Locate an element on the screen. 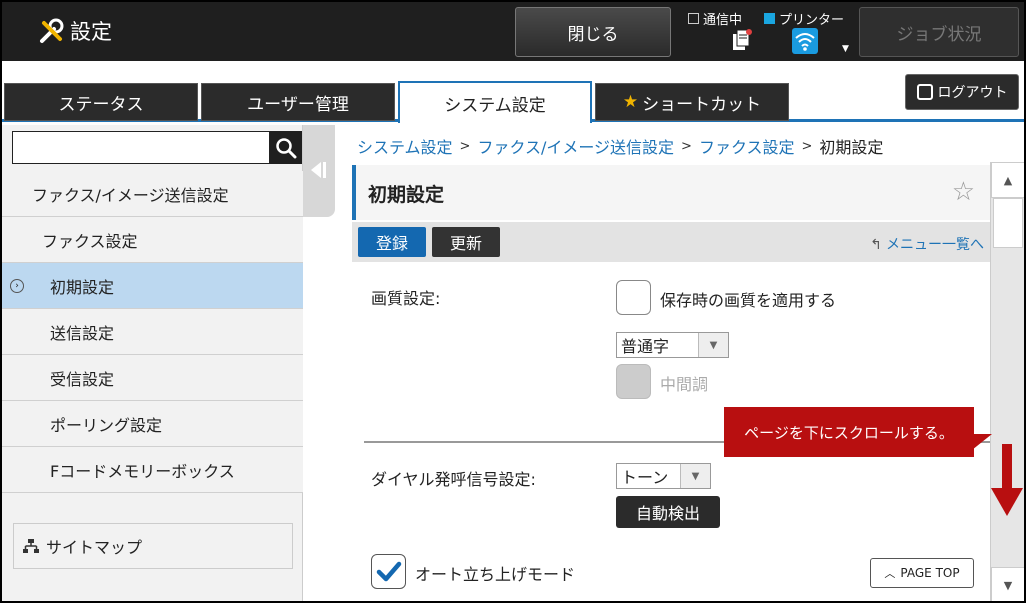 This screenshot has height=603, width=1026. collapse-left-icon is located at coordinates (318, 170).